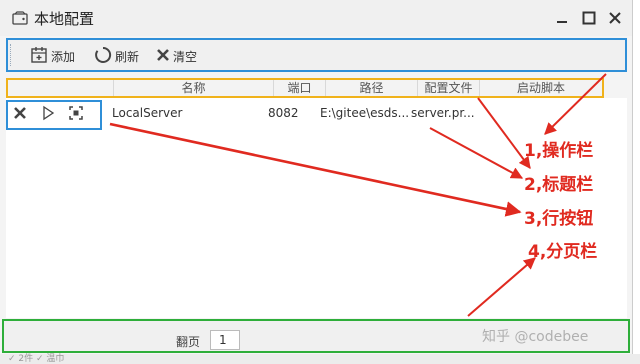 Image resolution: width=640 pixels, height=364 pixels. I want to click on toolbar: 添加 刷新 清空, so click(316, 55).